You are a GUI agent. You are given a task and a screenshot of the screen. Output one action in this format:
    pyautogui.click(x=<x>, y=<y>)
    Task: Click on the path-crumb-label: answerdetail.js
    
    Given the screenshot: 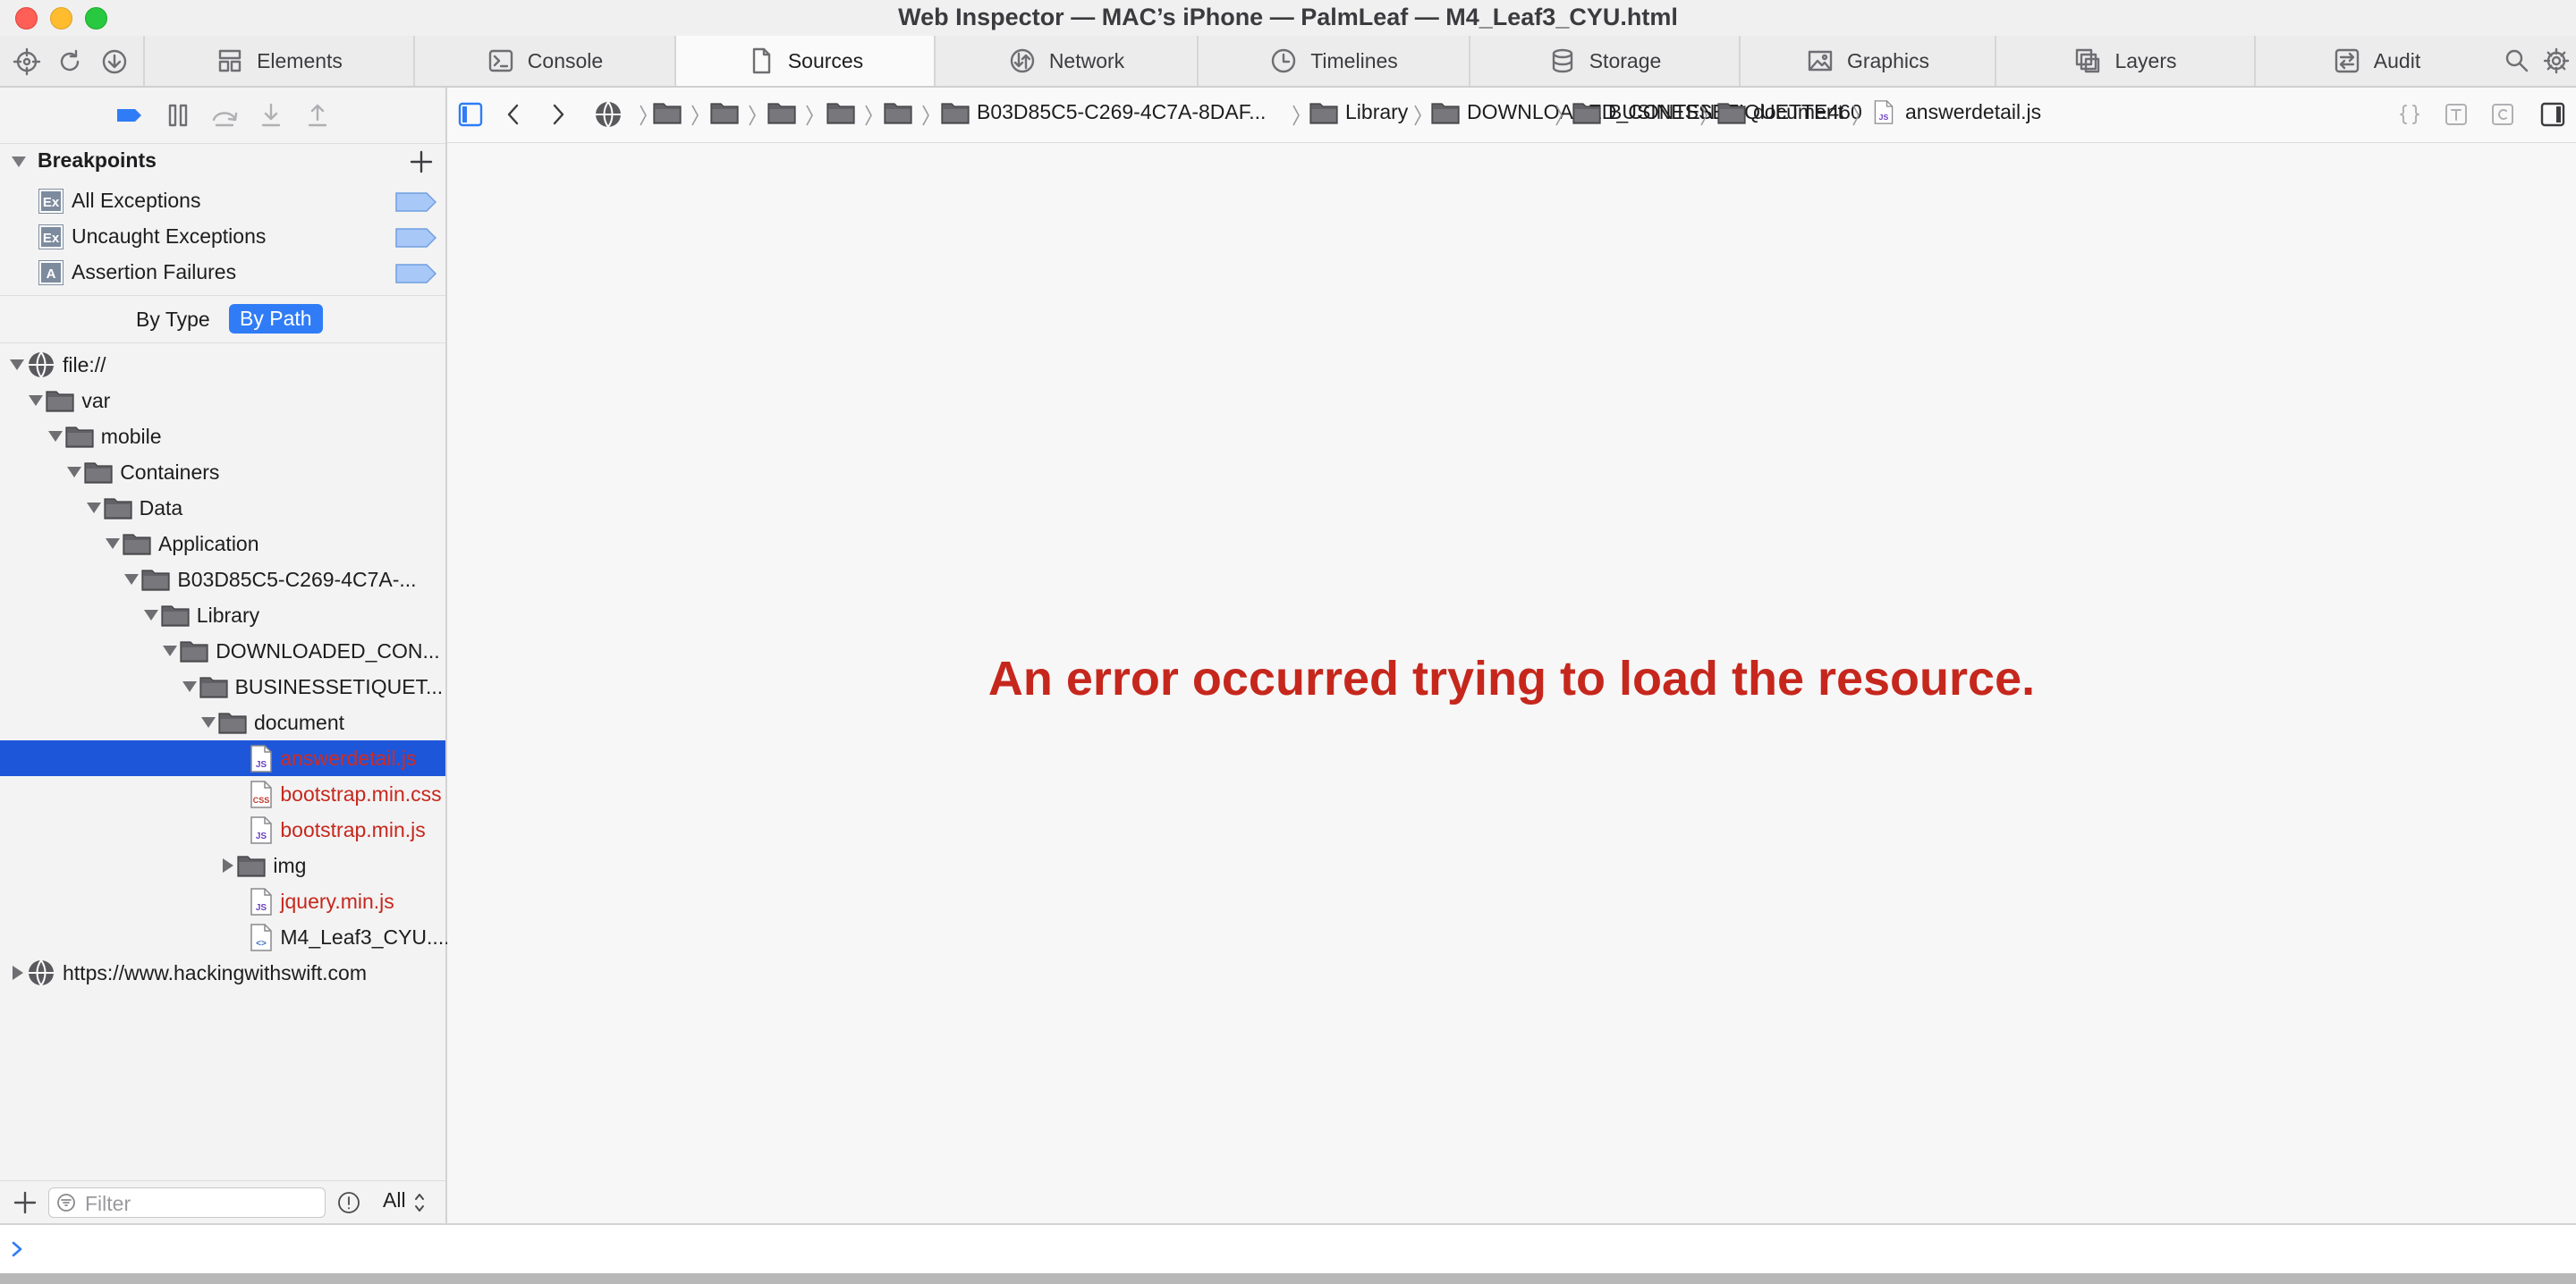 What is the action you would take?
    pyautogui.click(x=1973, y=112)
    